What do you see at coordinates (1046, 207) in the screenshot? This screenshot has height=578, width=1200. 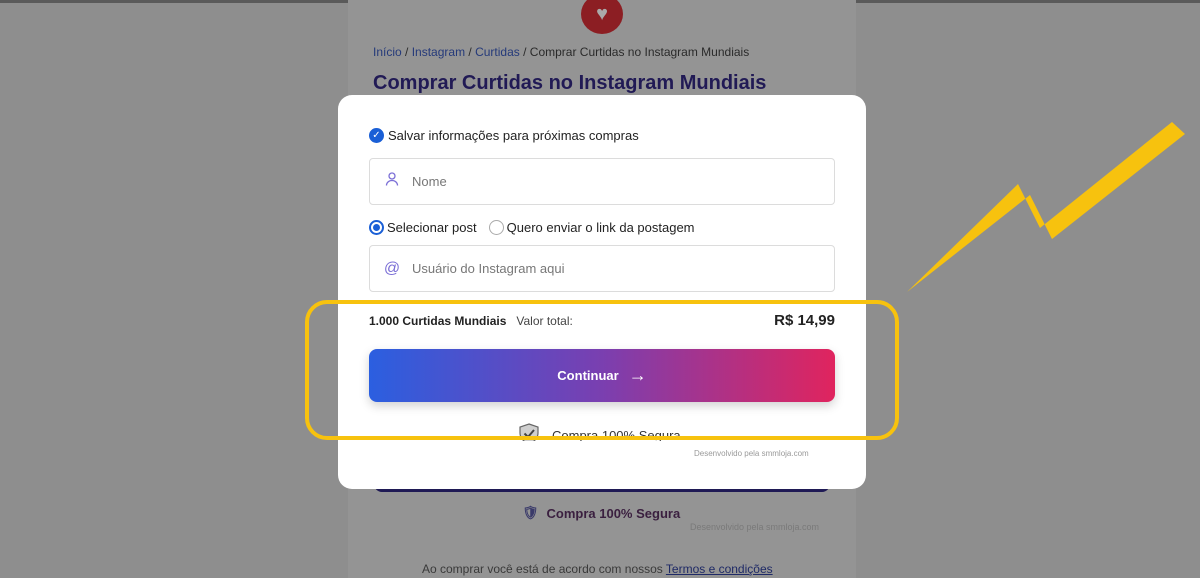 I see `annotation-arrow-icon` at bounding box center [1046, 207].